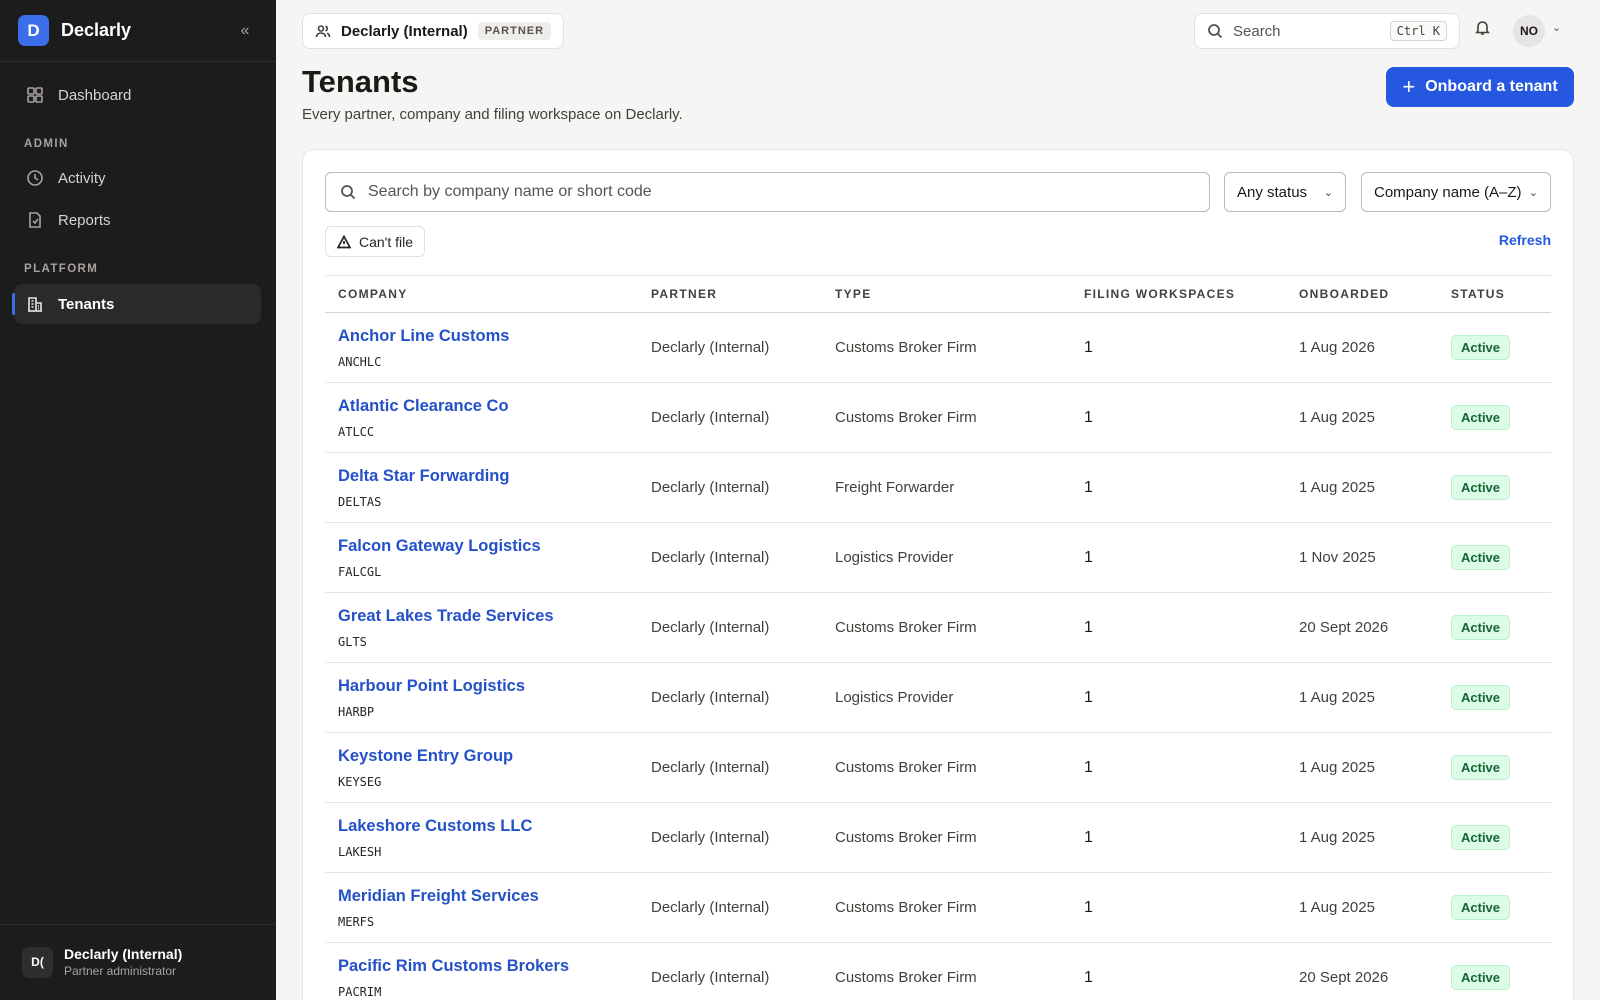 Image resolution: width=1600 pixels, height=1000 pixels. I want to click on sidebar-item-tenants: Tenants, so click(136, 304).